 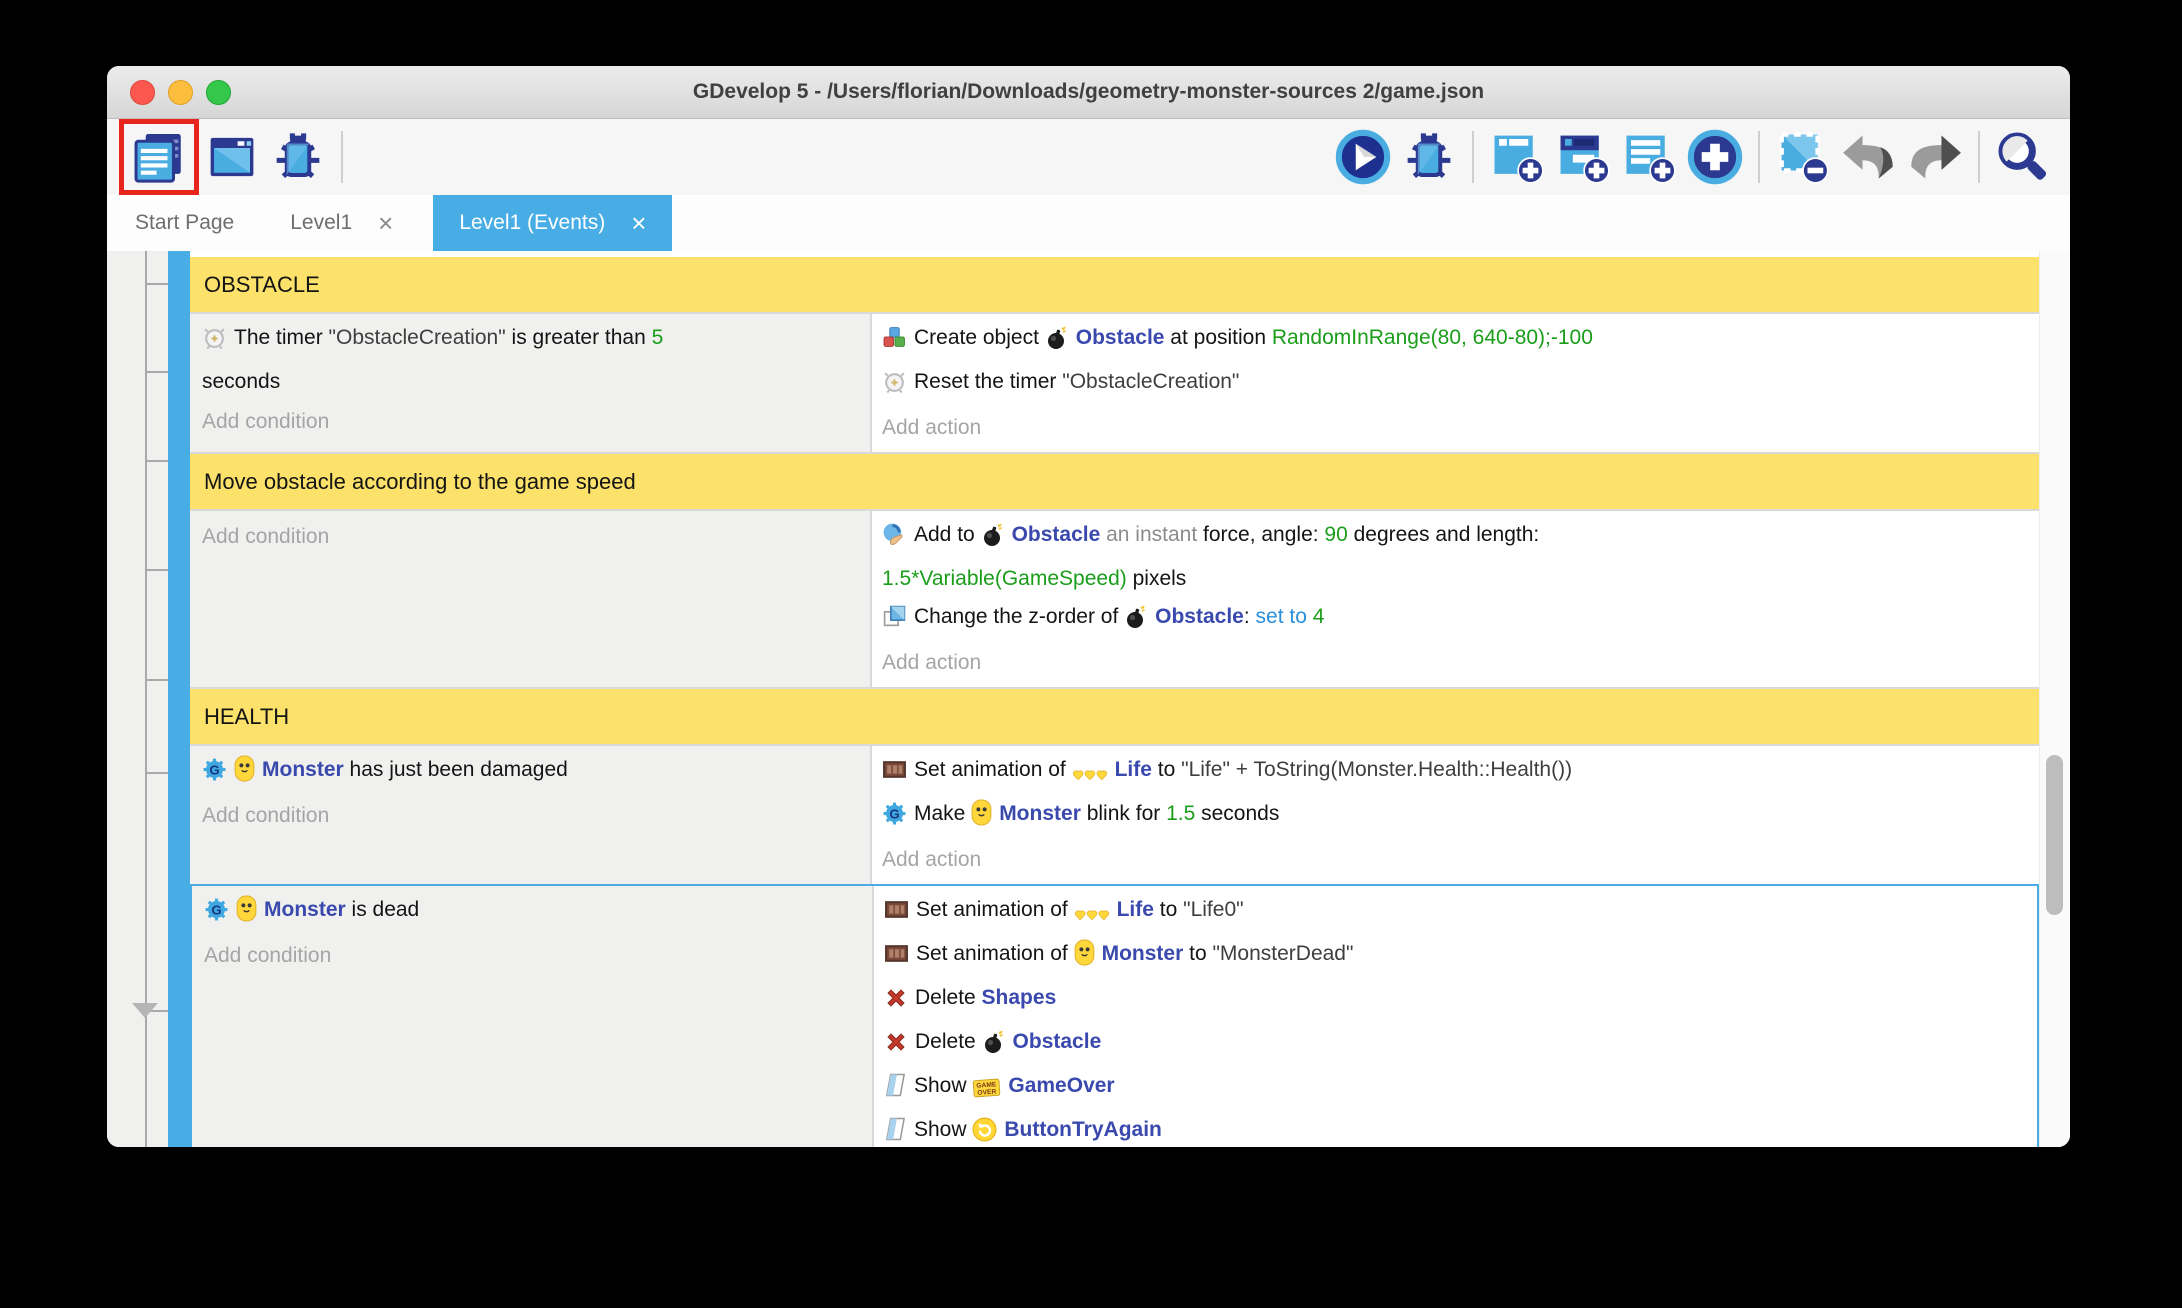 I want to click on play-icon, so click(x=1363, y=157).